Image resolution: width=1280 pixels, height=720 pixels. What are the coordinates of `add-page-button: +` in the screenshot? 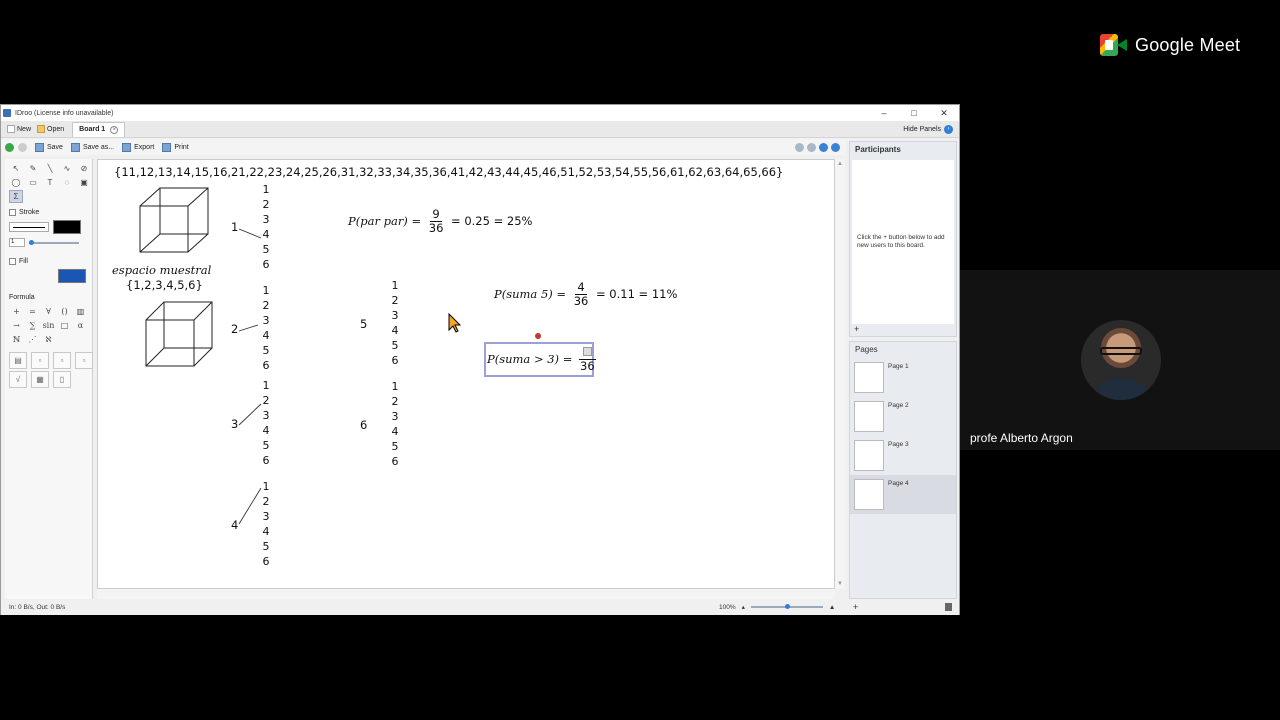 It's located at (855, 607).